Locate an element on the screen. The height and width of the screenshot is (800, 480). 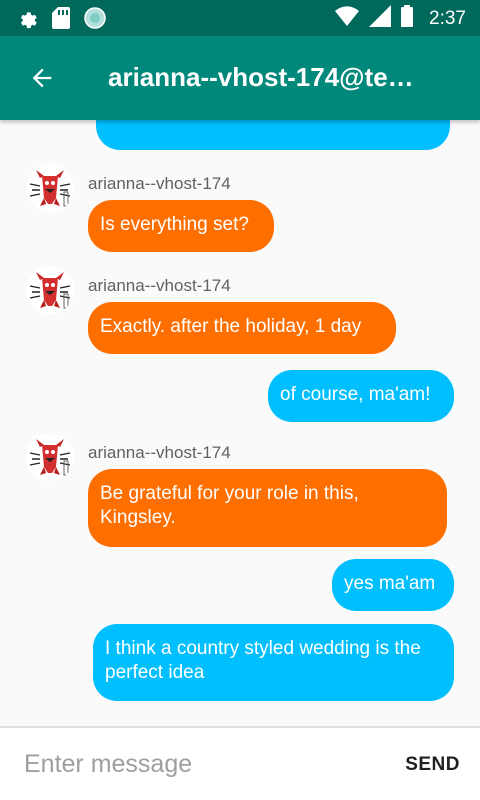
outgoing-message: of course, ma'am! is located at coordinates (361, 396).